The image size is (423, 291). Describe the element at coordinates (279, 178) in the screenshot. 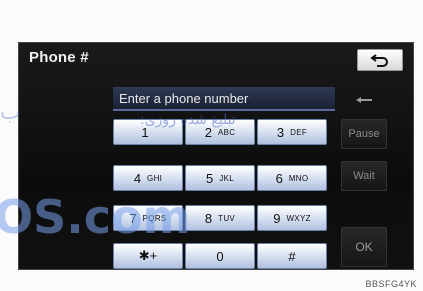

I see `key-digit: 6` at that location.